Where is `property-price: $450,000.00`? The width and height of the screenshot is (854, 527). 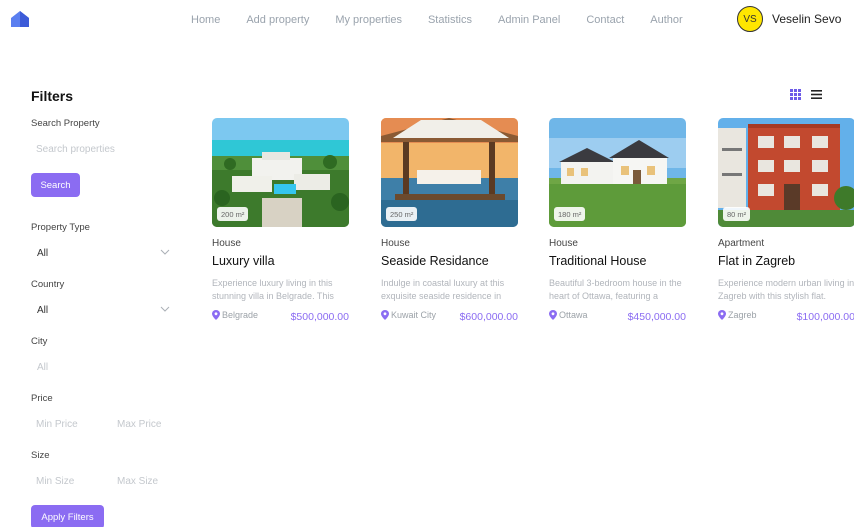 property-price: $450,000.00 is located at coordinates (656, 317).